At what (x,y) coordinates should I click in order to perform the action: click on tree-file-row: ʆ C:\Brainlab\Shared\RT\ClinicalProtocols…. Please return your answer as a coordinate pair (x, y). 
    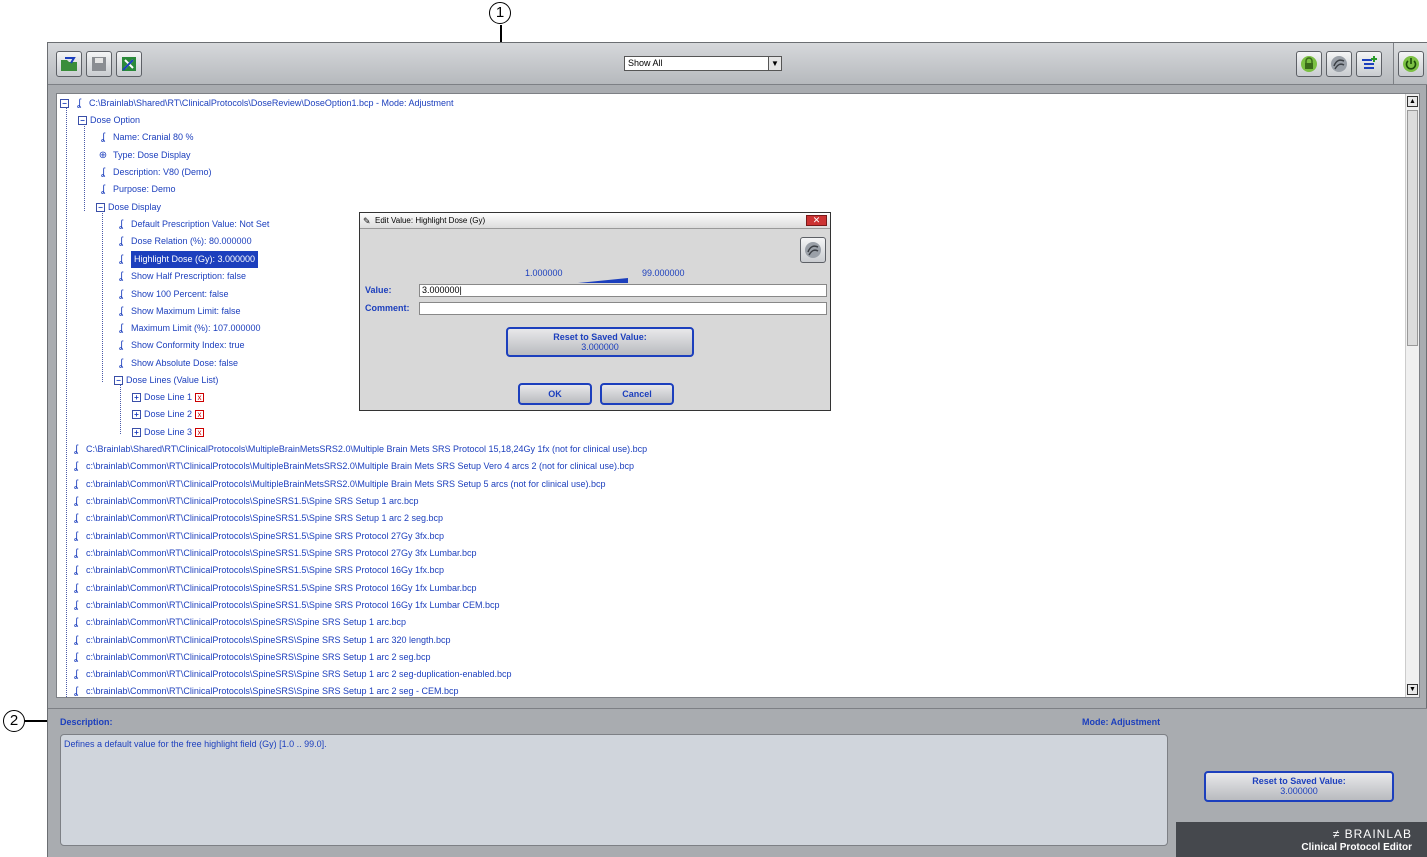
    Looking at the image, I should click on (358, 449).